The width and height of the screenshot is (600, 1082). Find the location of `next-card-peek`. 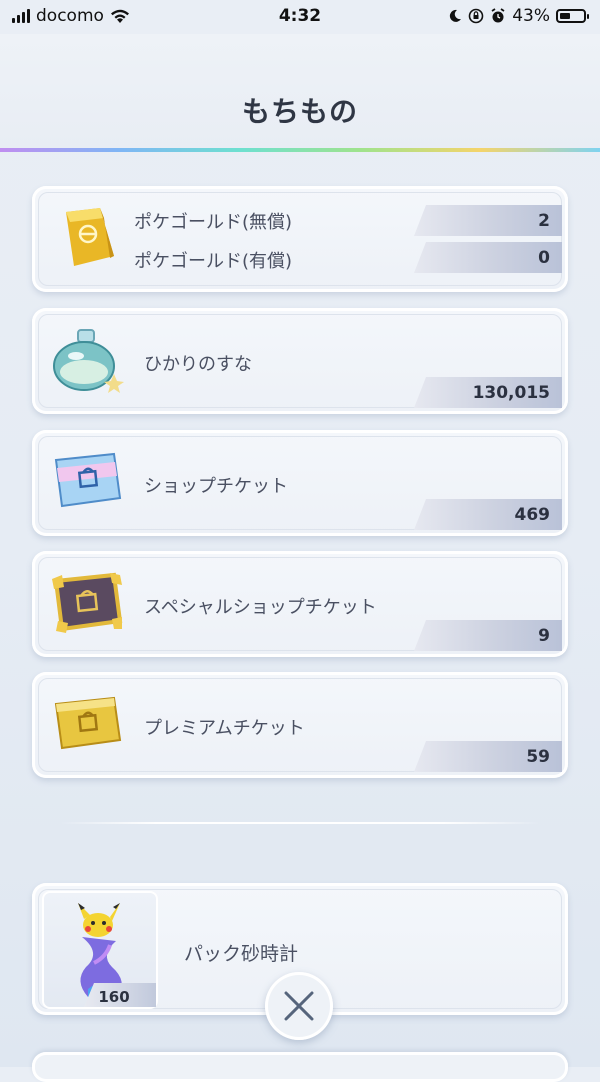

next-card-peek is located at coordinates (300, 1067).